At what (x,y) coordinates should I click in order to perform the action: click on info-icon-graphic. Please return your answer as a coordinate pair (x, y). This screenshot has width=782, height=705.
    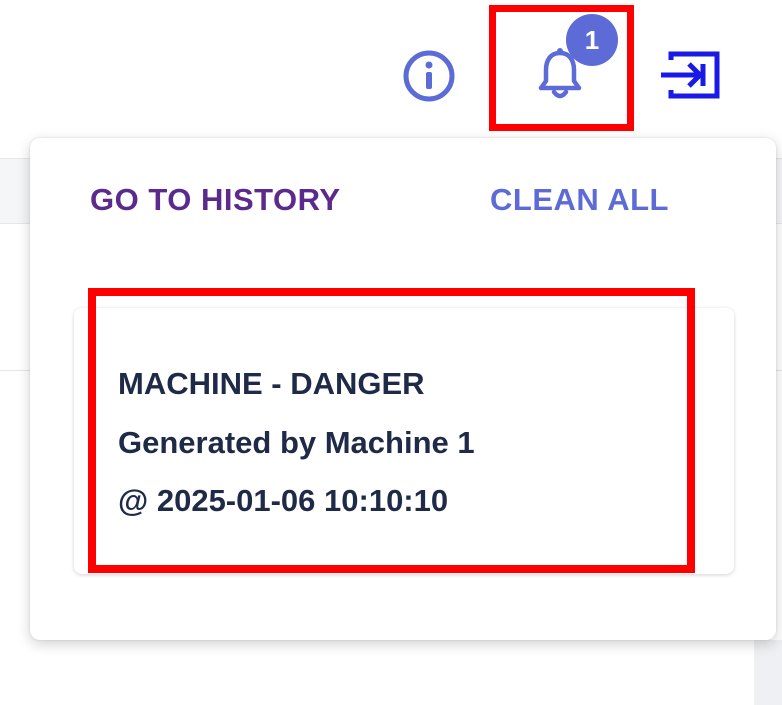
    Looking at the image, I should click on (429, 76).